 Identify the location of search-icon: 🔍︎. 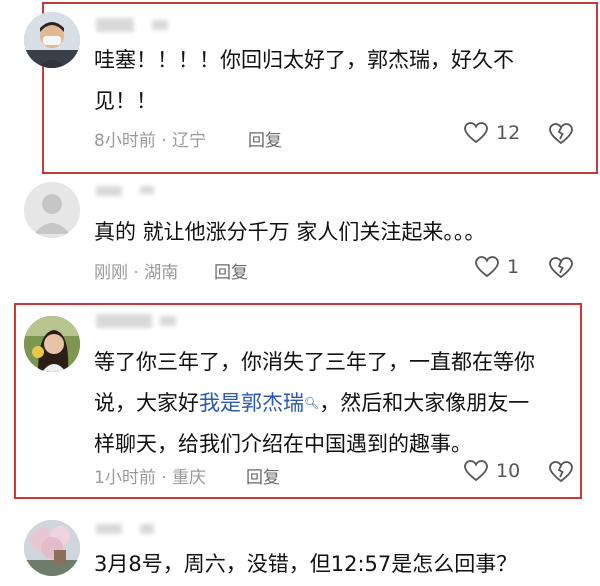
(312, 403).